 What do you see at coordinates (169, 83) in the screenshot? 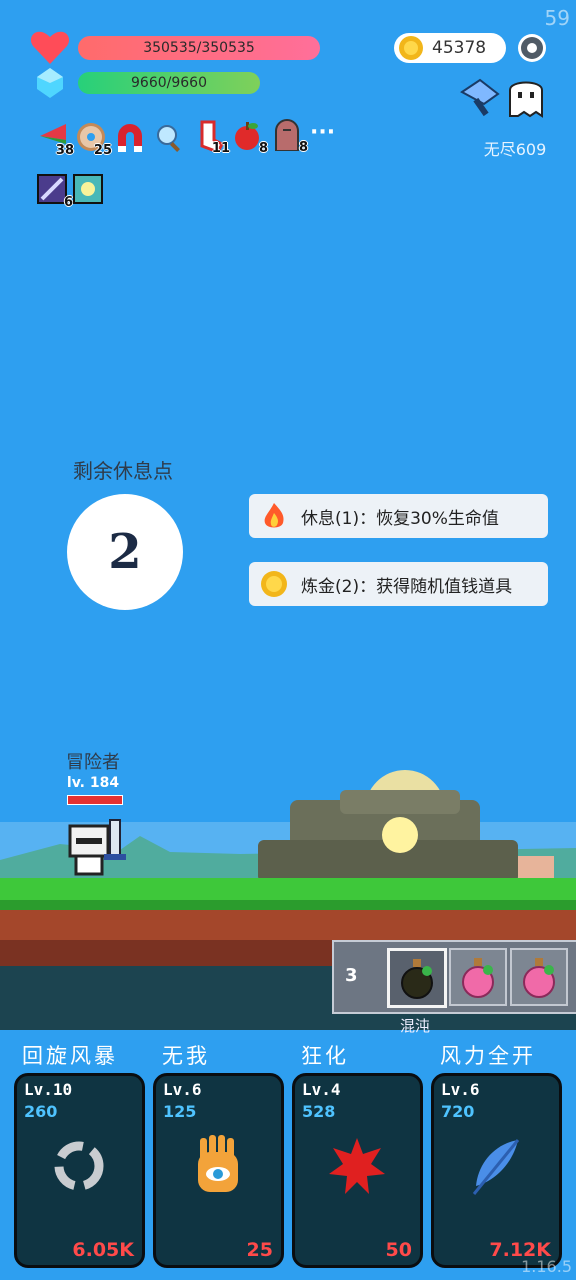
I see `mp-bar: 9660/9660` at bounding box center [169, 83].